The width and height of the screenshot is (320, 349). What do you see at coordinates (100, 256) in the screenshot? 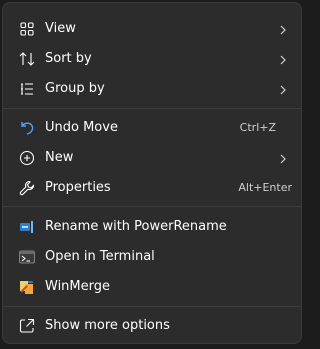
I see `menu-item-terminal-label: Open in Terminal` at bounding box center [100, 256].